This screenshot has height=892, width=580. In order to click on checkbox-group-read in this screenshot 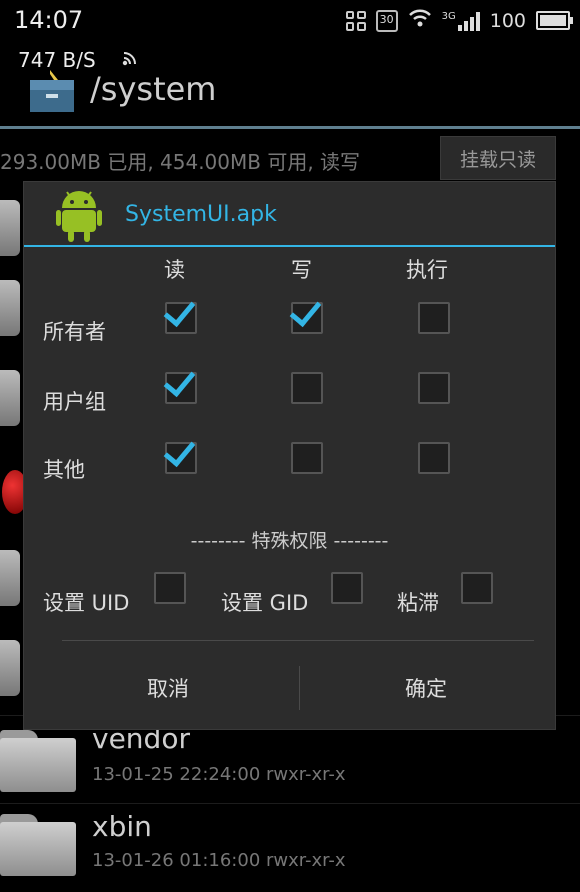, I will do `click(181, 388)`.